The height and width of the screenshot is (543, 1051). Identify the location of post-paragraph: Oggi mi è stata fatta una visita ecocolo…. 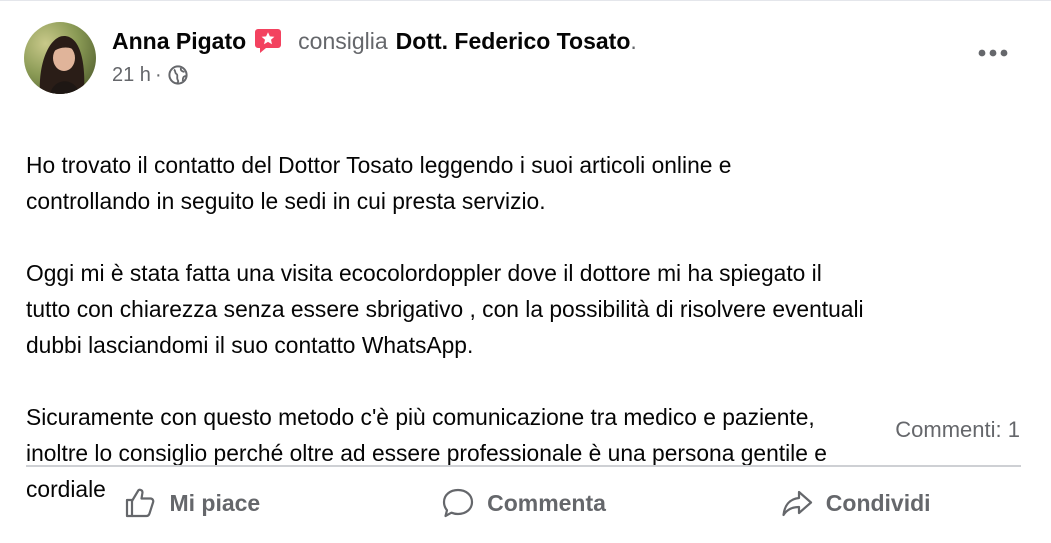
(445, 309).